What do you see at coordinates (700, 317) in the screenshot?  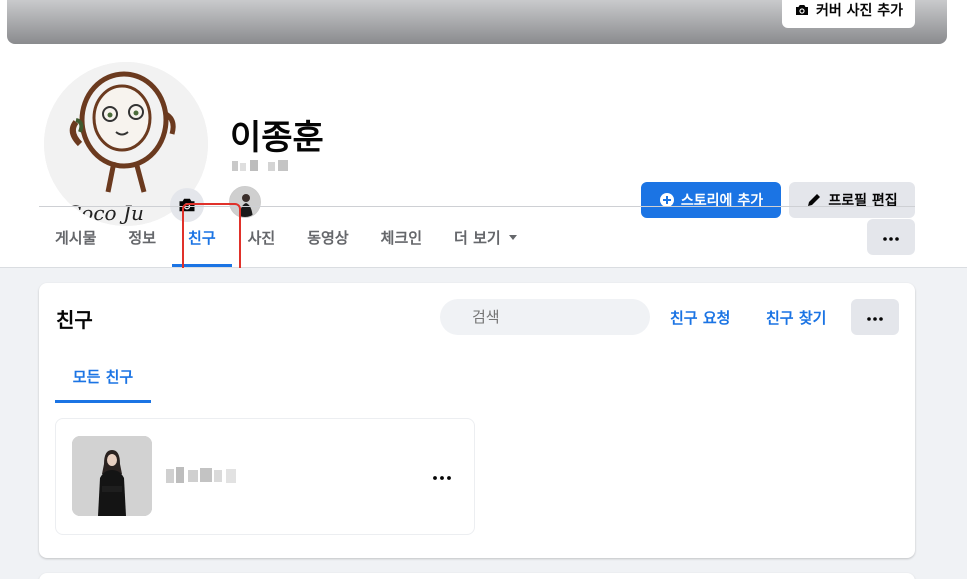 I see `friend-requests-link: 친구 요청` at bounding box center [700, 317].